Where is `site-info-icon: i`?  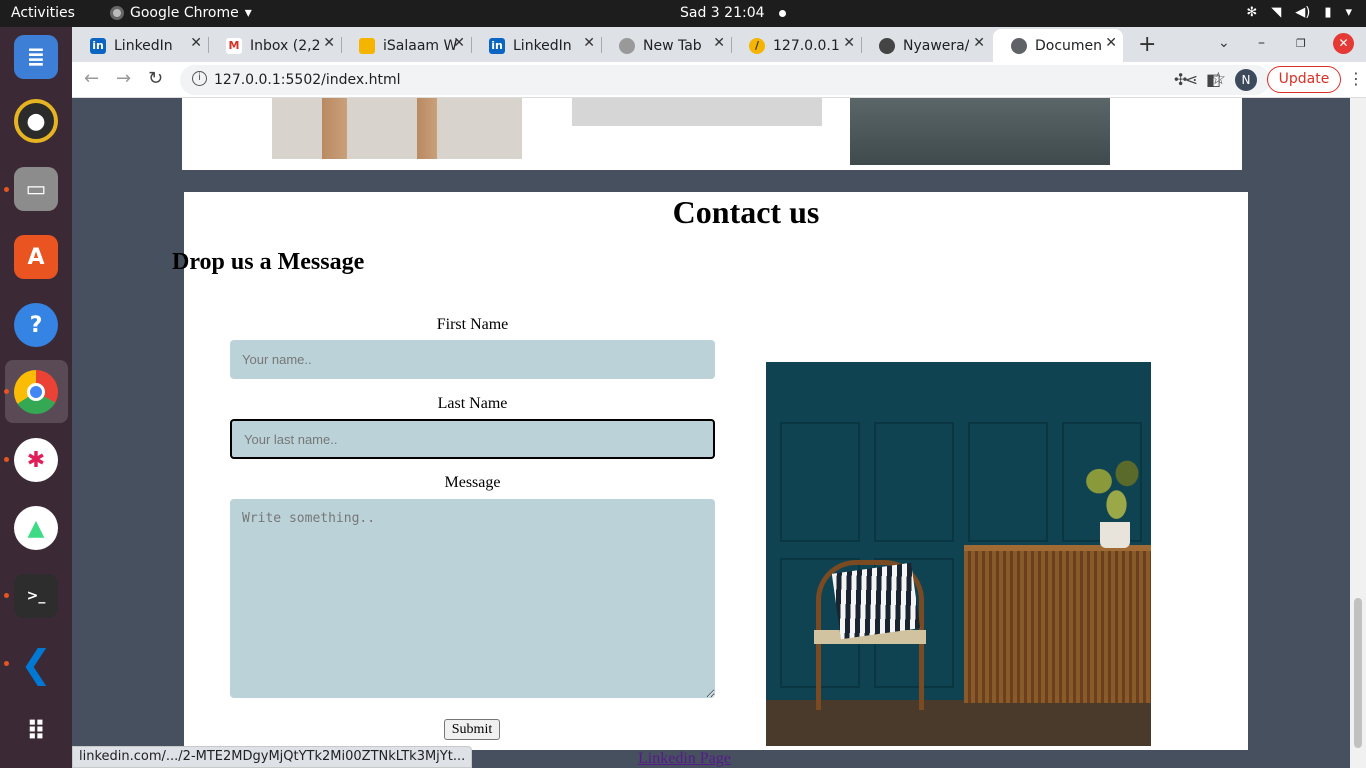 site-info-icon: i is located at coordinates (199, 78).